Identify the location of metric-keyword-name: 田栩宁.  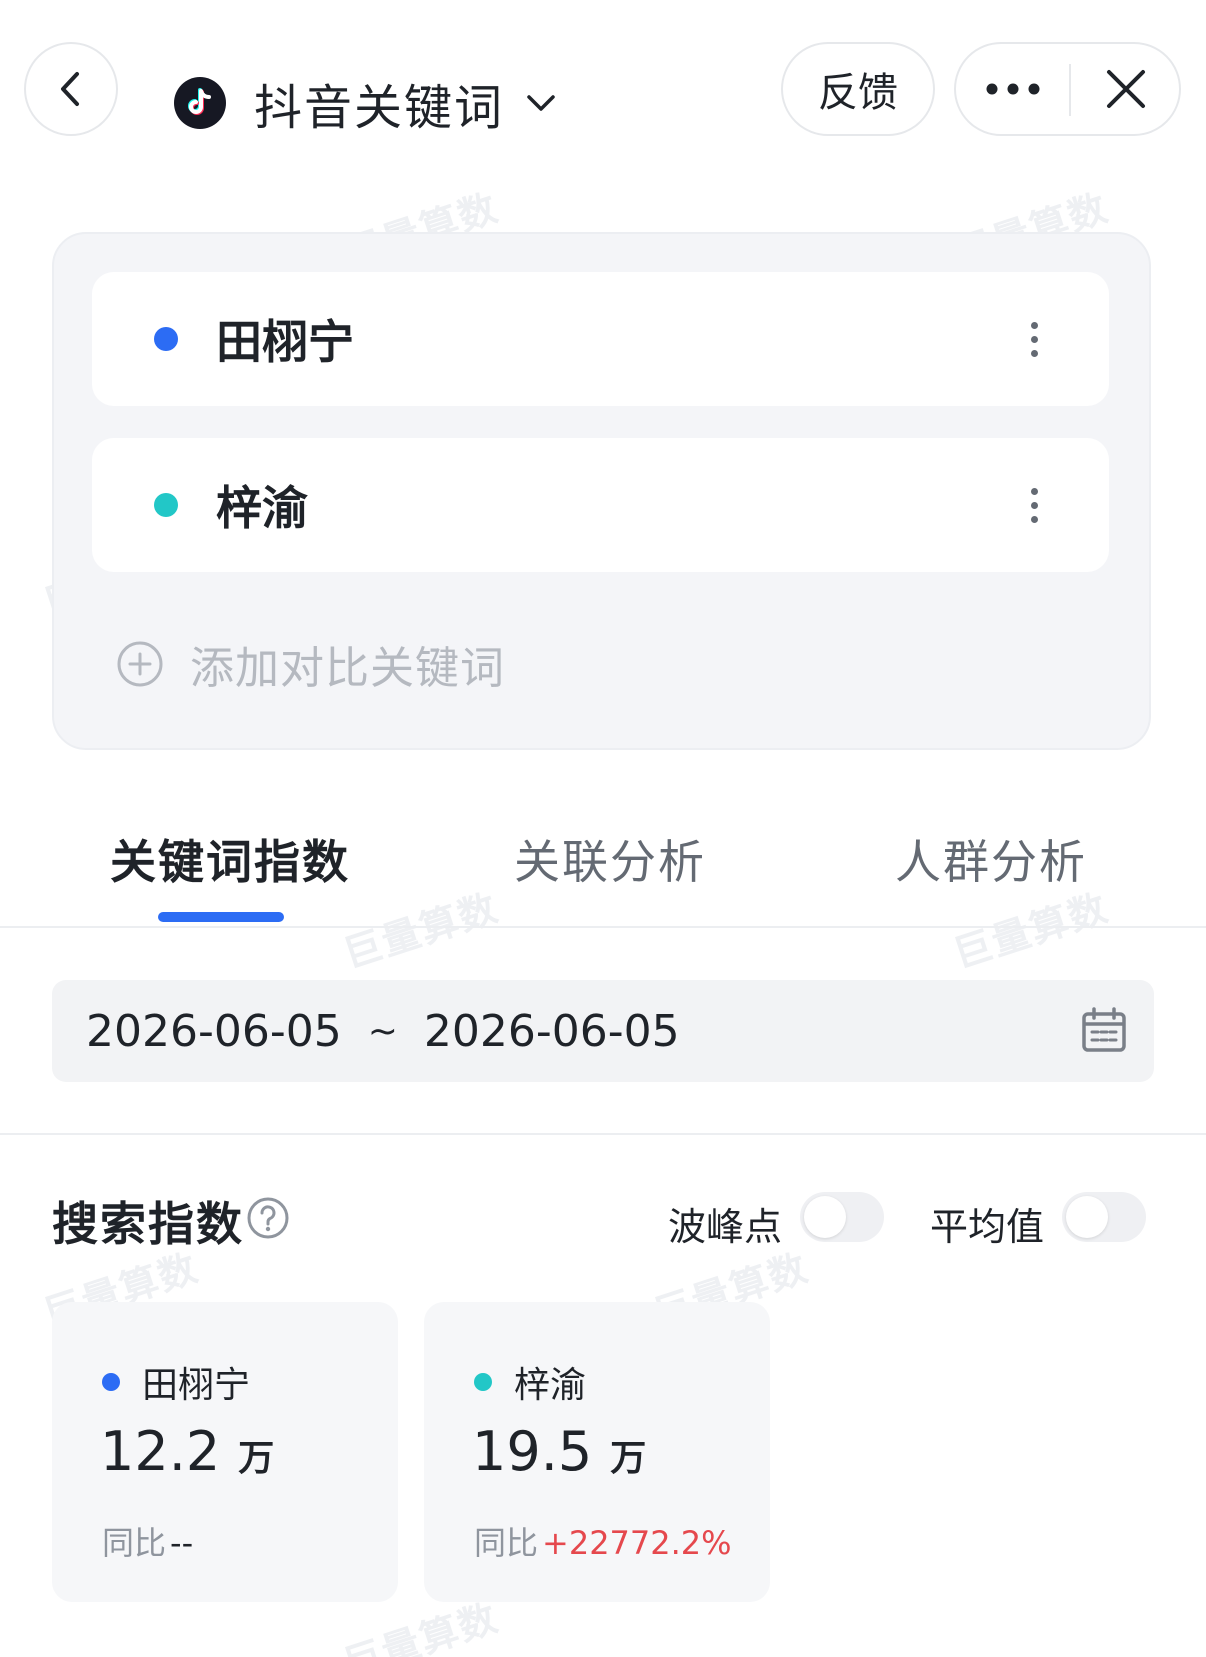
(196, 1385).